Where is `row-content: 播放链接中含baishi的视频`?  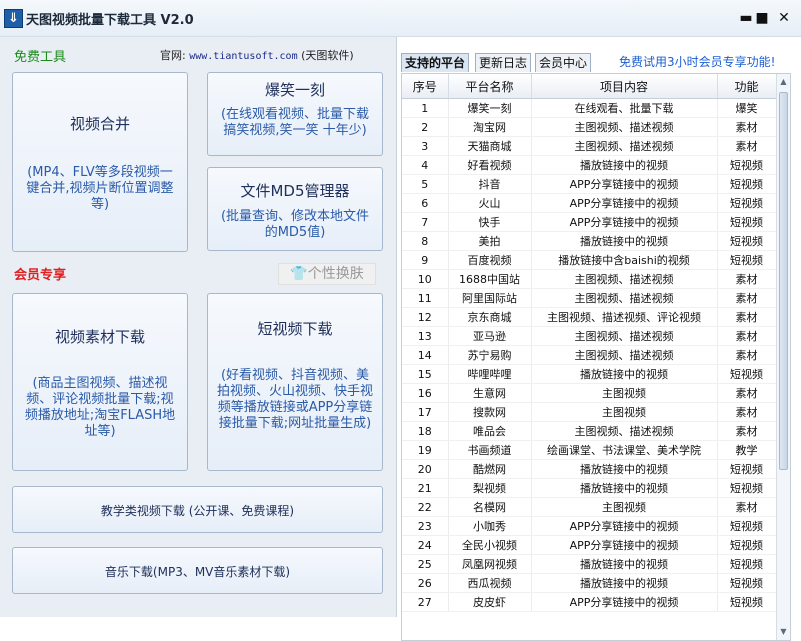
row-content: 播放链接中含baishi的视频 is located at coordinates (624, 260).